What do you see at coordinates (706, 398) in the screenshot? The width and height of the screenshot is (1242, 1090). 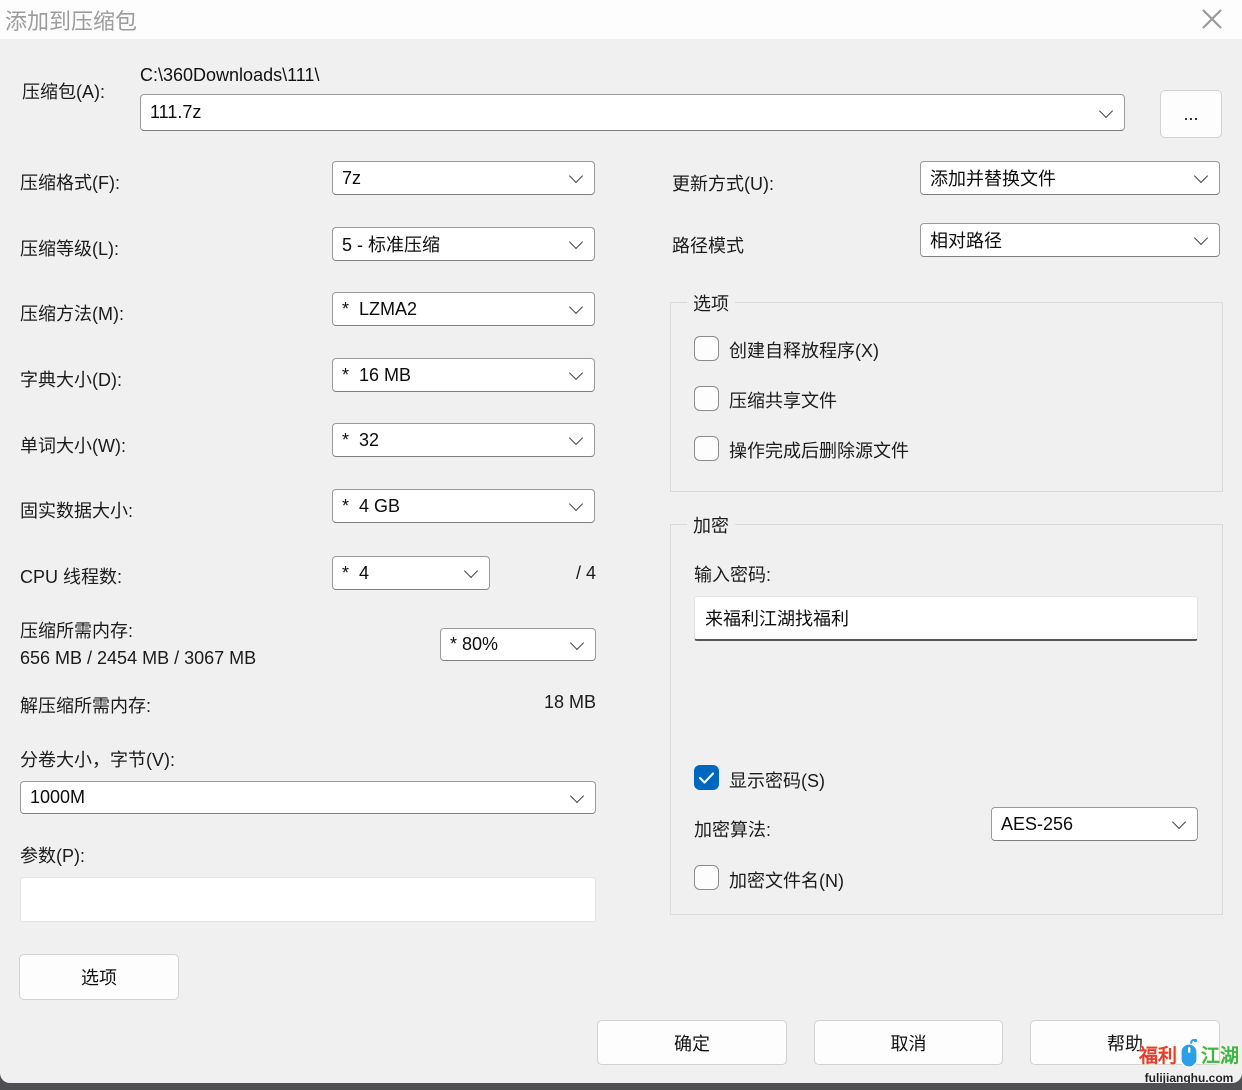 I see `compress-shared-checkbox` at bounding box center [706, 398].